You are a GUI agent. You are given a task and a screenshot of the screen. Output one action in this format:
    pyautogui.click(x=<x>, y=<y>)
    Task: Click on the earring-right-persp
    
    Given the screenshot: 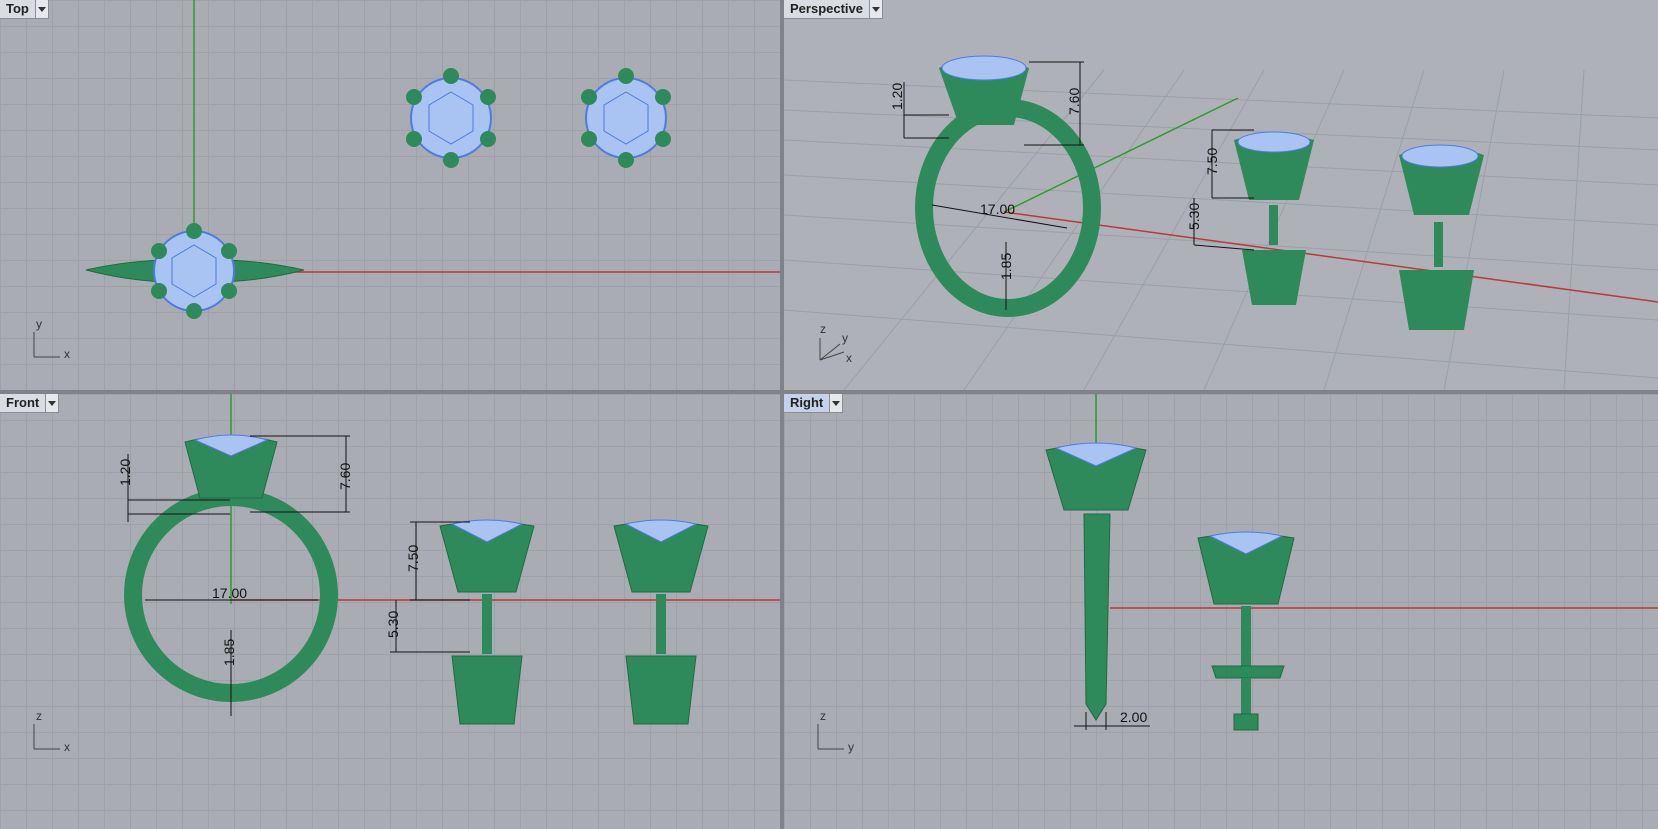 What is the action you would take?
    pyautogui.click(x=1441, y=237)
    